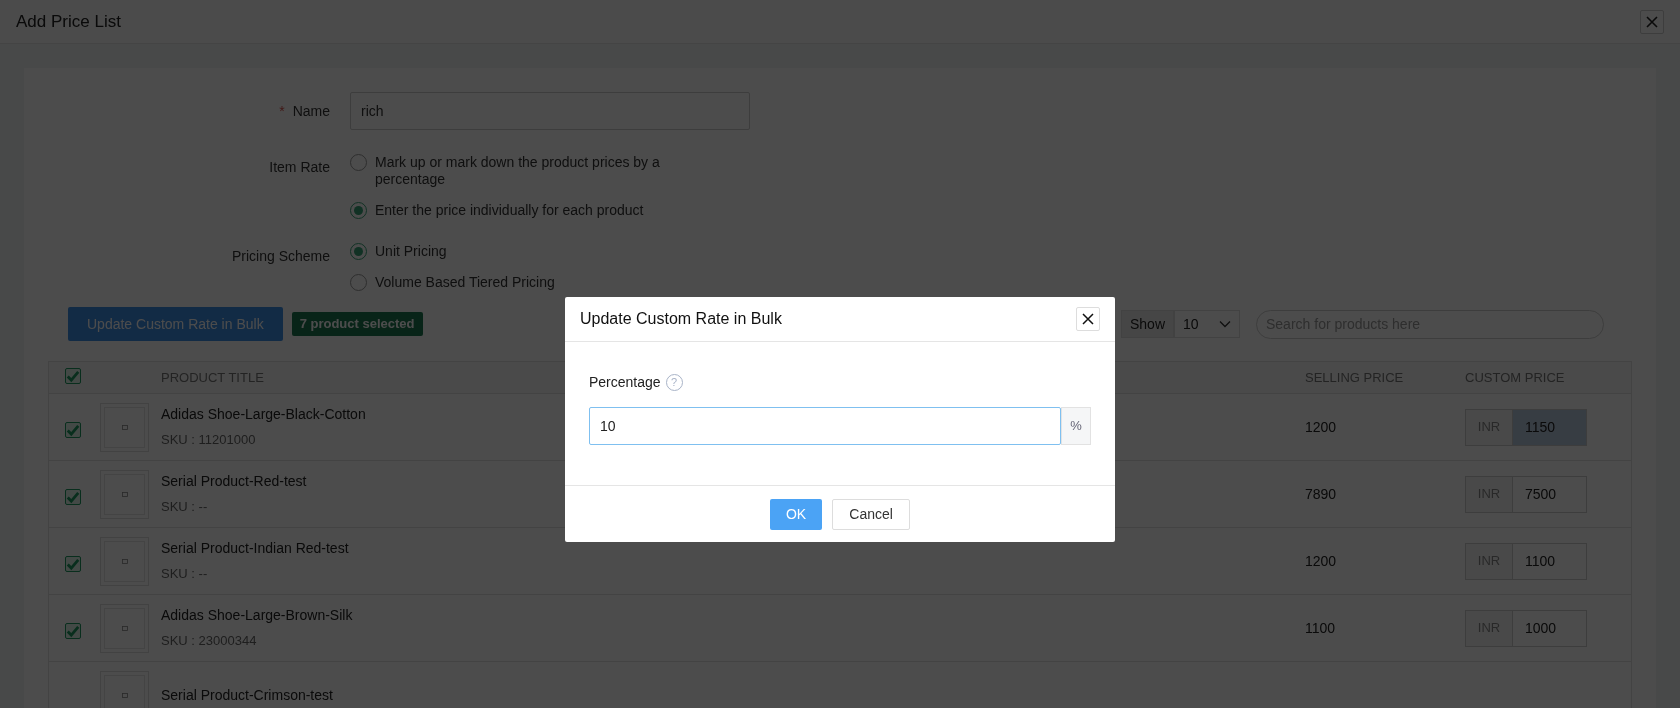 This screenshot has height=708, width=1680. Describe the element at coordinates (411, 251) in the screenshot. I see `radio-label: Unit Pricing` at that location.